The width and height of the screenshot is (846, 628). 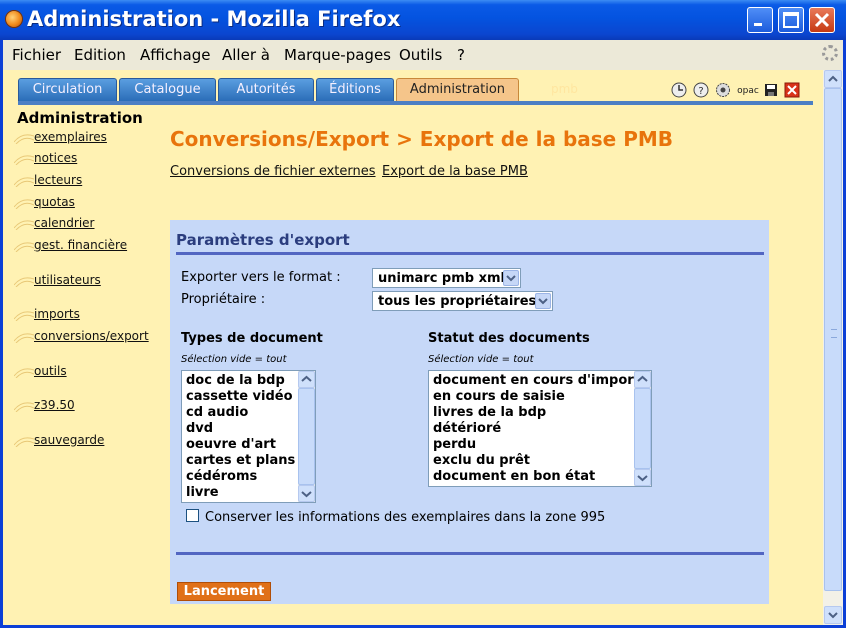 What do you see at coordinates (760, 20) in the screenshot?
I see `minimize-button` at bounding box center [760, 20].